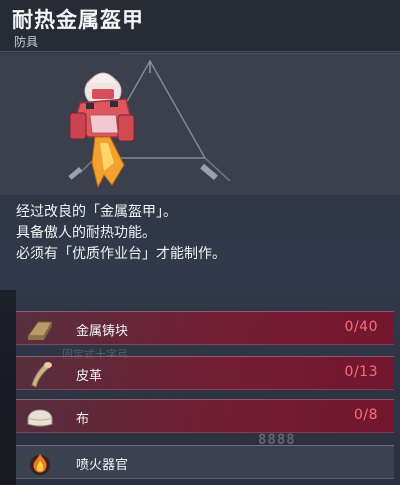 The height and width of the screenshot is (485, 400). I want to click on description-line: 经过改良的「金属盔甲」。, so click(96, 212).